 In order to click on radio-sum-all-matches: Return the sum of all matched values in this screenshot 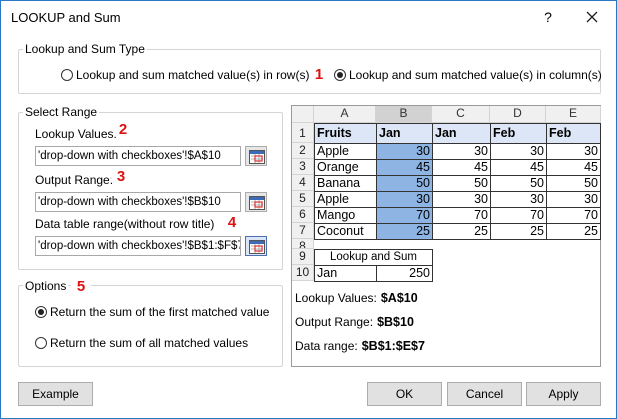, I will do `click(141, 343)`.